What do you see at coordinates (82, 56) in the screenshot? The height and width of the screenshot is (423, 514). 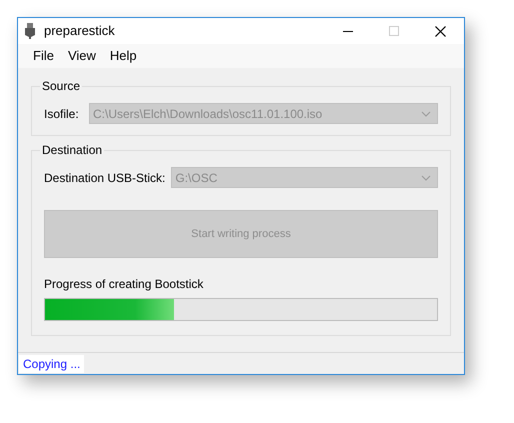 I see `menu-item: View` at bounding box center [82, 56].